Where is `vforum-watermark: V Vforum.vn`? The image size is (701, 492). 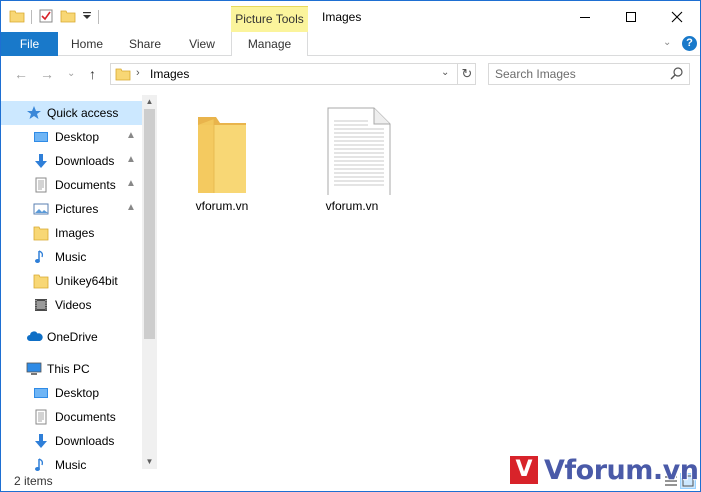
vforum-watermark: V Vforum.vn is located at coordinates (604, 470).